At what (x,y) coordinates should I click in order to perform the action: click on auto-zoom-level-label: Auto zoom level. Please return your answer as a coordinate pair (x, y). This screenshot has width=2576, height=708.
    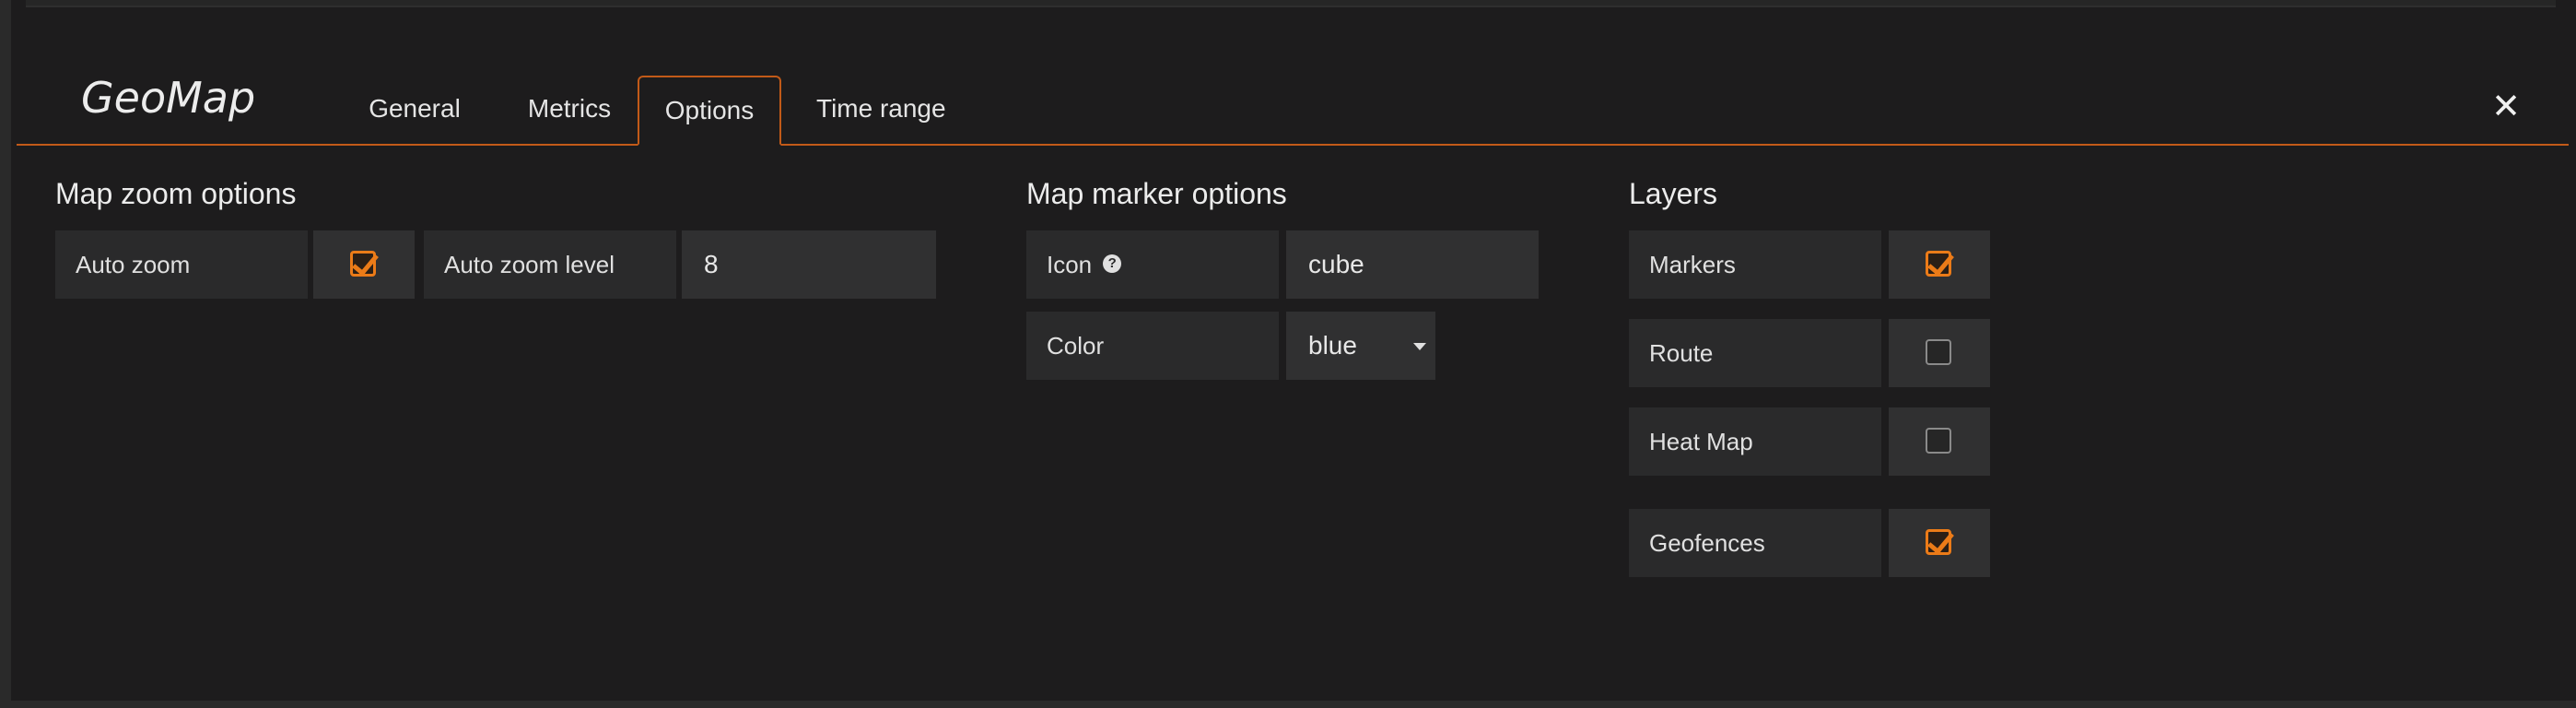
    Looking at the image, I should click on (550, 264).